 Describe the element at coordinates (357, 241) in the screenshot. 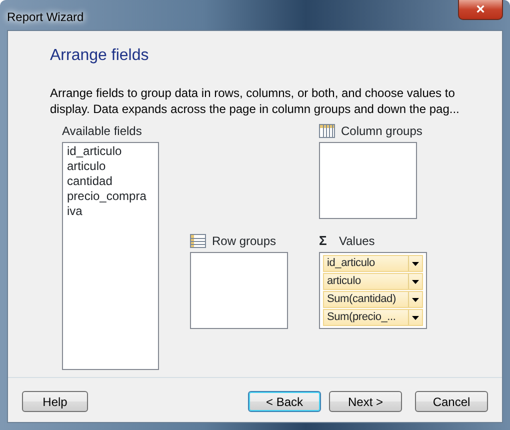

I see `values-label: Values` at that location.